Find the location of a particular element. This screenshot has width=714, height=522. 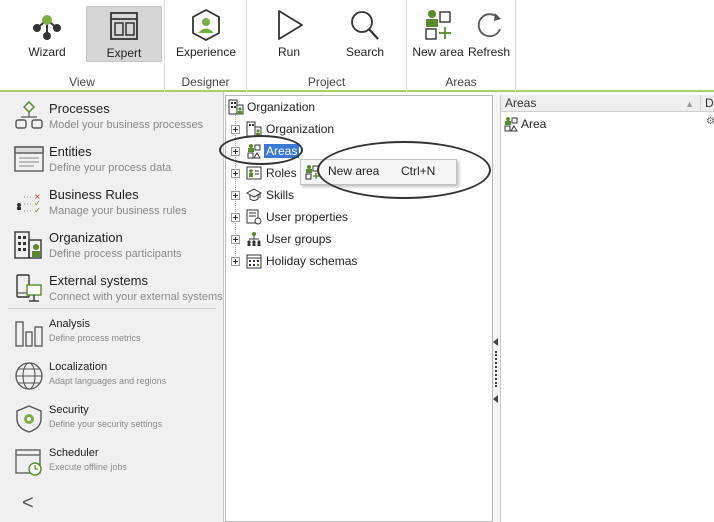

tree-node-label: Organization is located at coordinates (300, 129).